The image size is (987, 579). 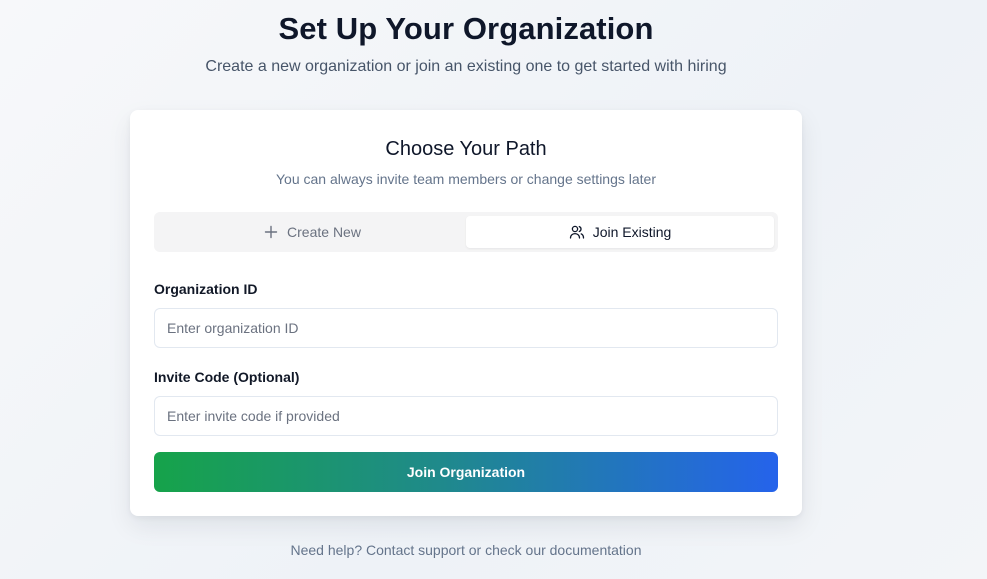 I want to click on join-organization-button: Join Organization, so click(x=466, y=472).